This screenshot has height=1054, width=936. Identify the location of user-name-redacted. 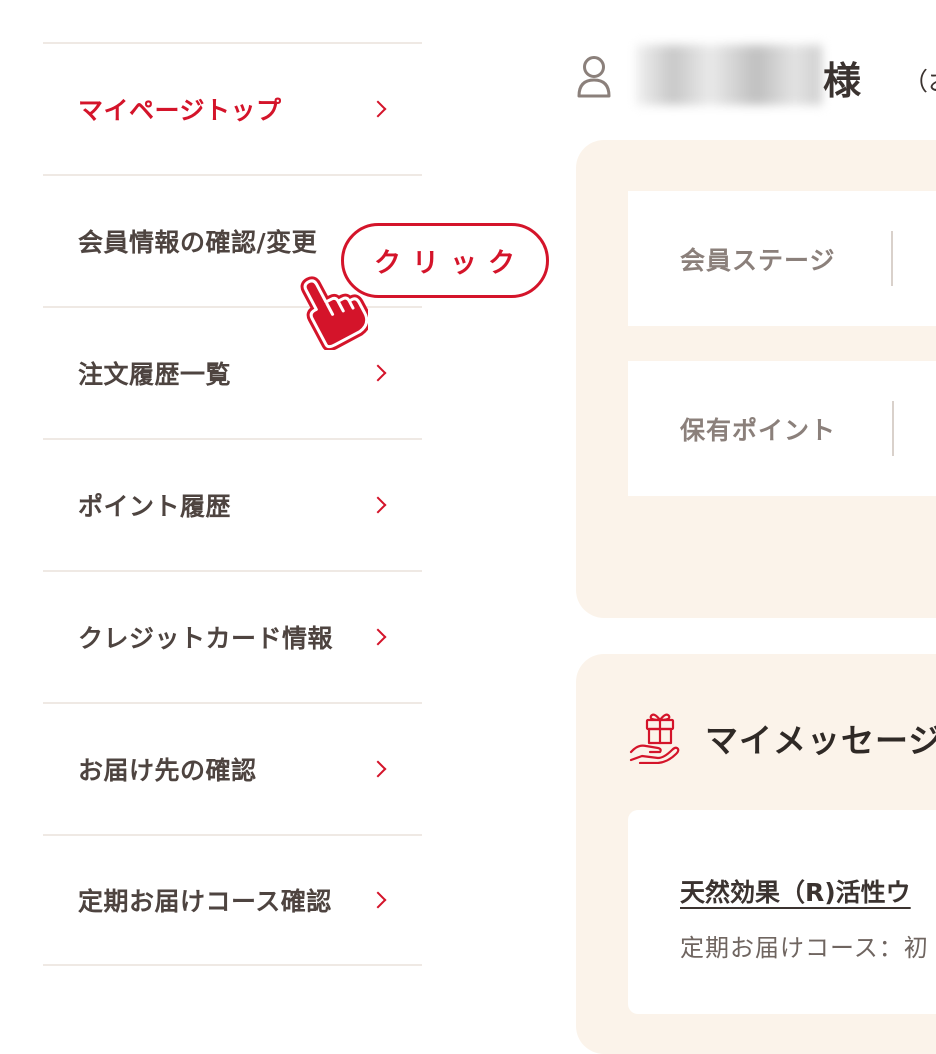
(729, 75).